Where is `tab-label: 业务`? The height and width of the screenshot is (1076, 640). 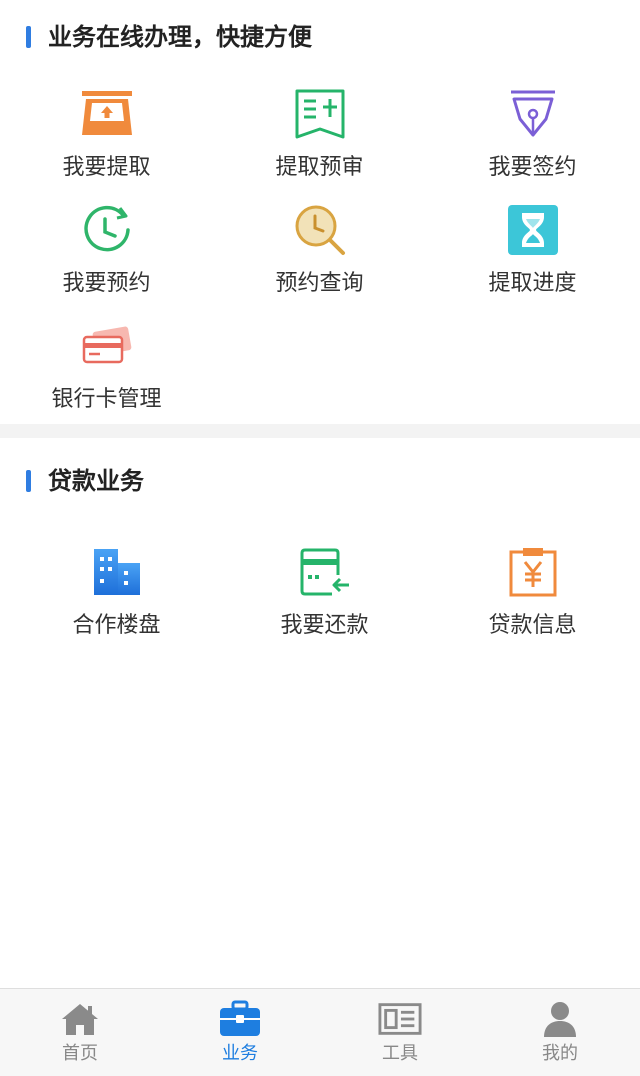
tab-label: 业务 is located at coordinates (240, 1053).